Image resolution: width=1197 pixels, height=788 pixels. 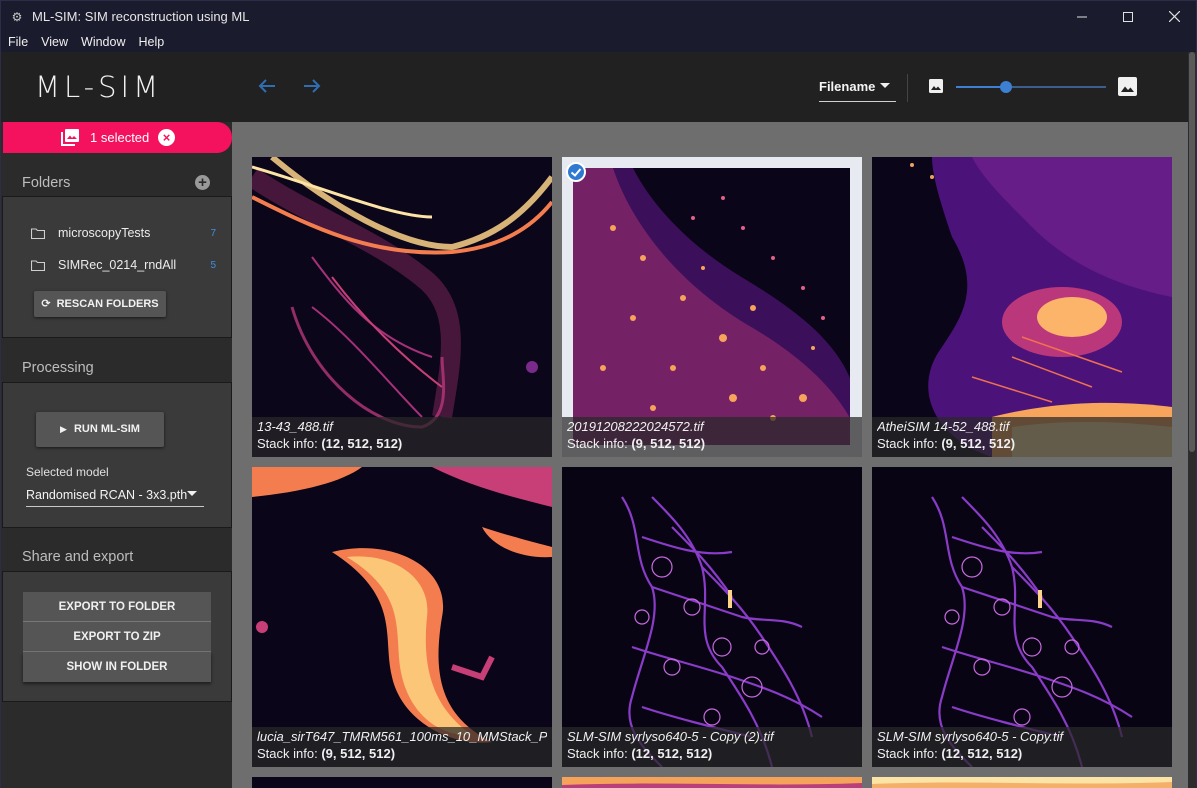 What do you see at coordinates (70, 137) in the screenshot?
I see `photo-library-icon` at bounding box center [70, 137].